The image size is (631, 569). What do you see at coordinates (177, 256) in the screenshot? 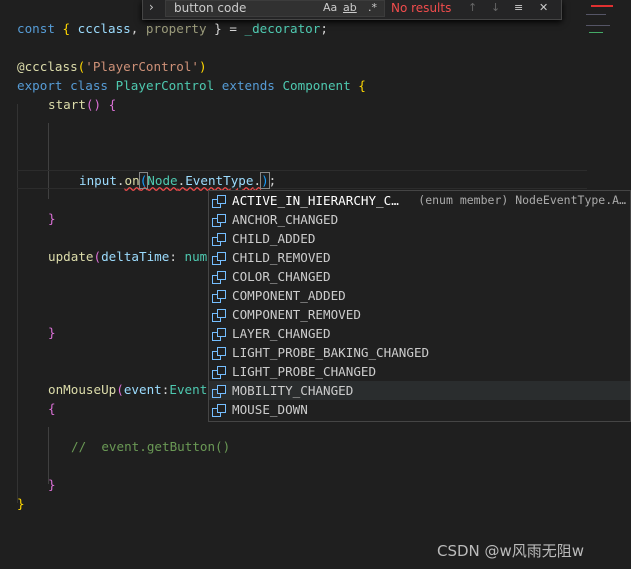
I see `punct: :` at bounding box center [177, 256].